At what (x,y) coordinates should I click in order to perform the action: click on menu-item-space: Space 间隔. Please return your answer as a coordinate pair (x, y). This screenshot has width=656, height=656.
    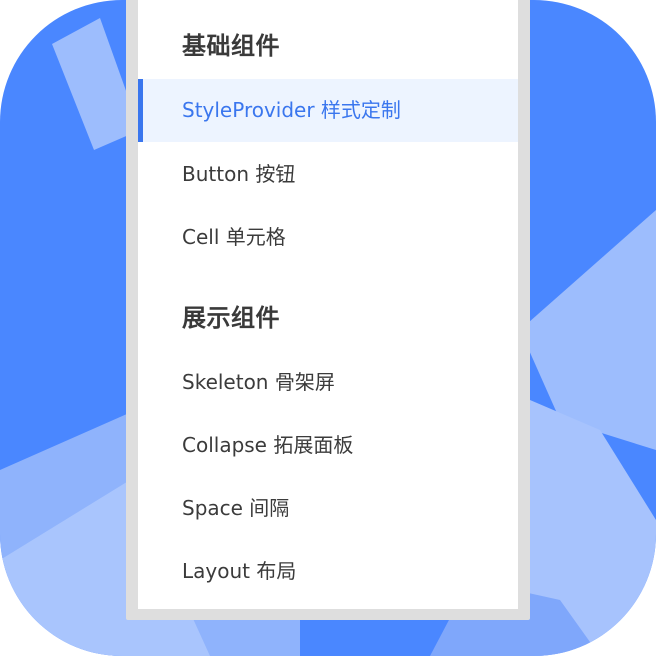
    Looking at the image, I should click on (328, 508).